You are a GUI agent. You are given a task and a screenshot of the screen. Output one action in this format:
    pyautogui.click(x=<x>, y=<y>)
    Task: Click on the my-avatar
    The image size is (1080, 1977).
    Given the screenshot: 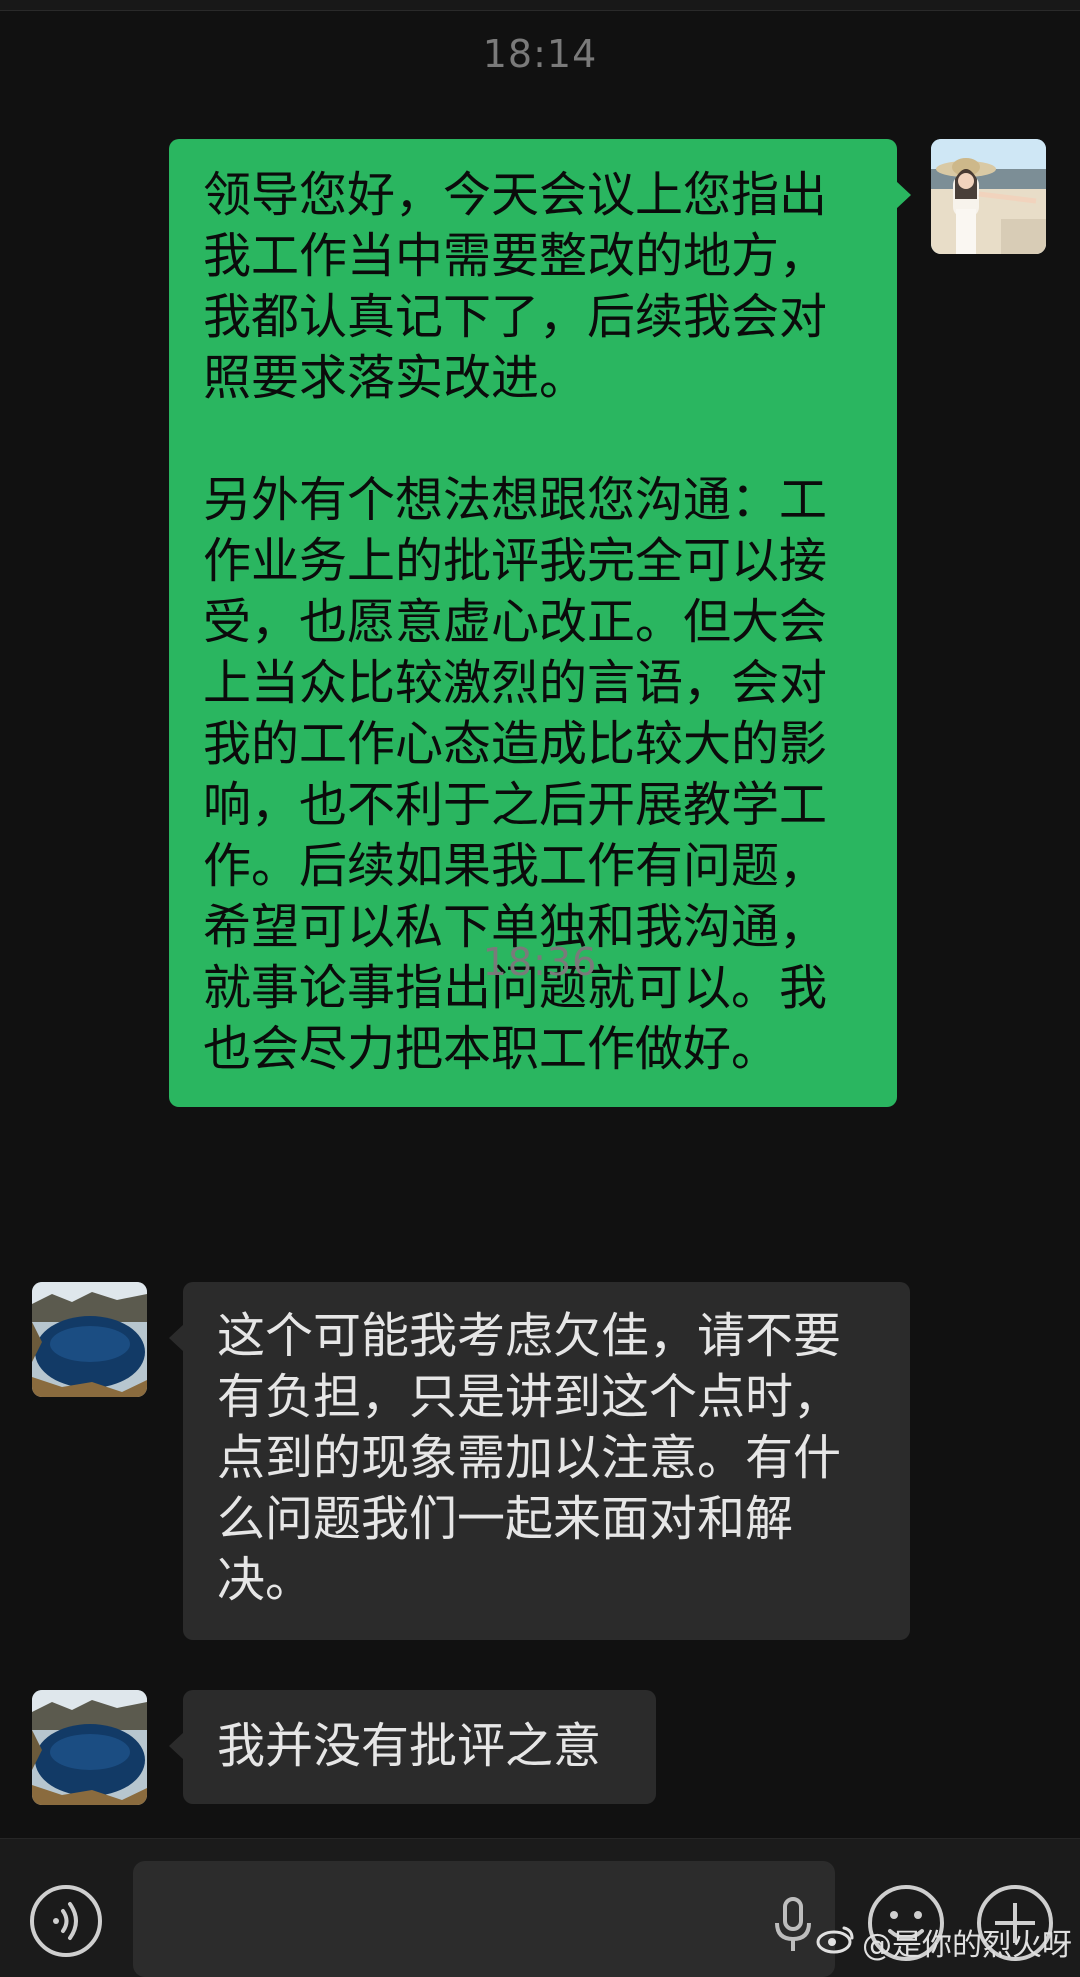 What is the action you would take?
    pyautogui.click(x=988, y=196)
    